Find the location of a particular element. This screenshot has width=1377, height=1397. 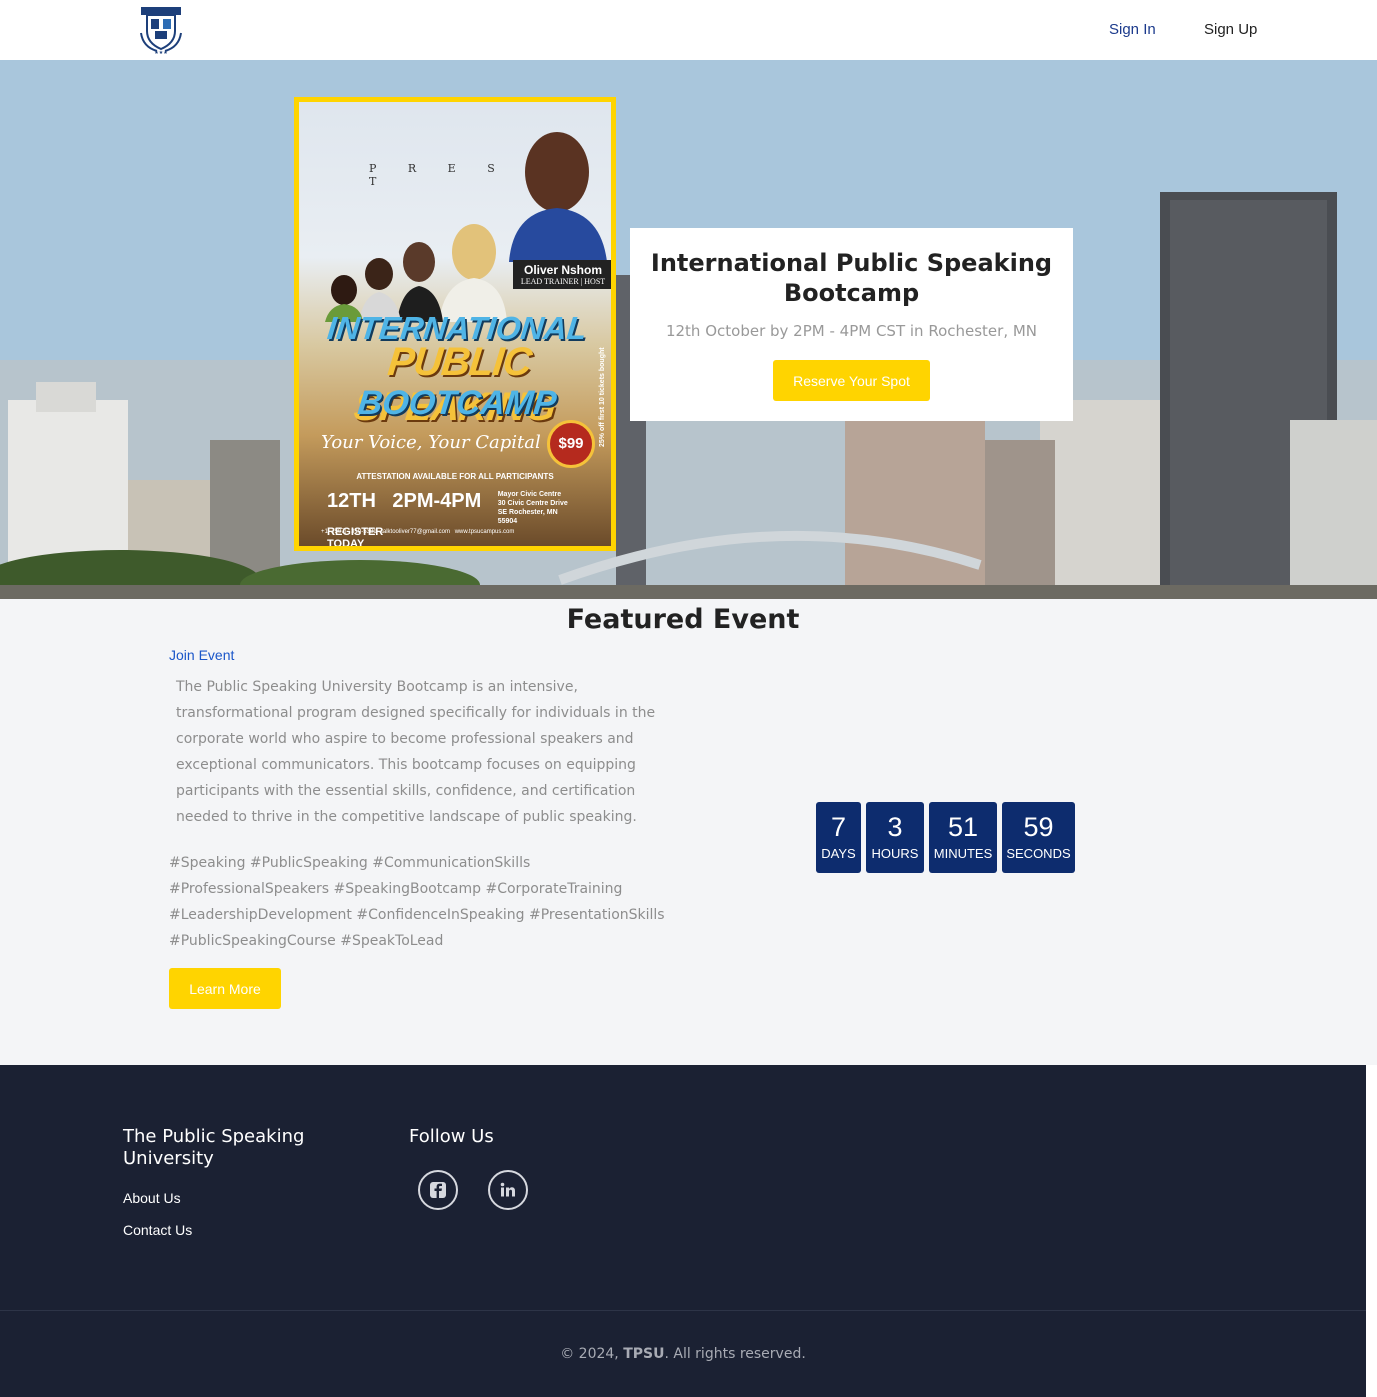

countdown-minutes: 51 MINUTES is located at coordinates (963, 837).